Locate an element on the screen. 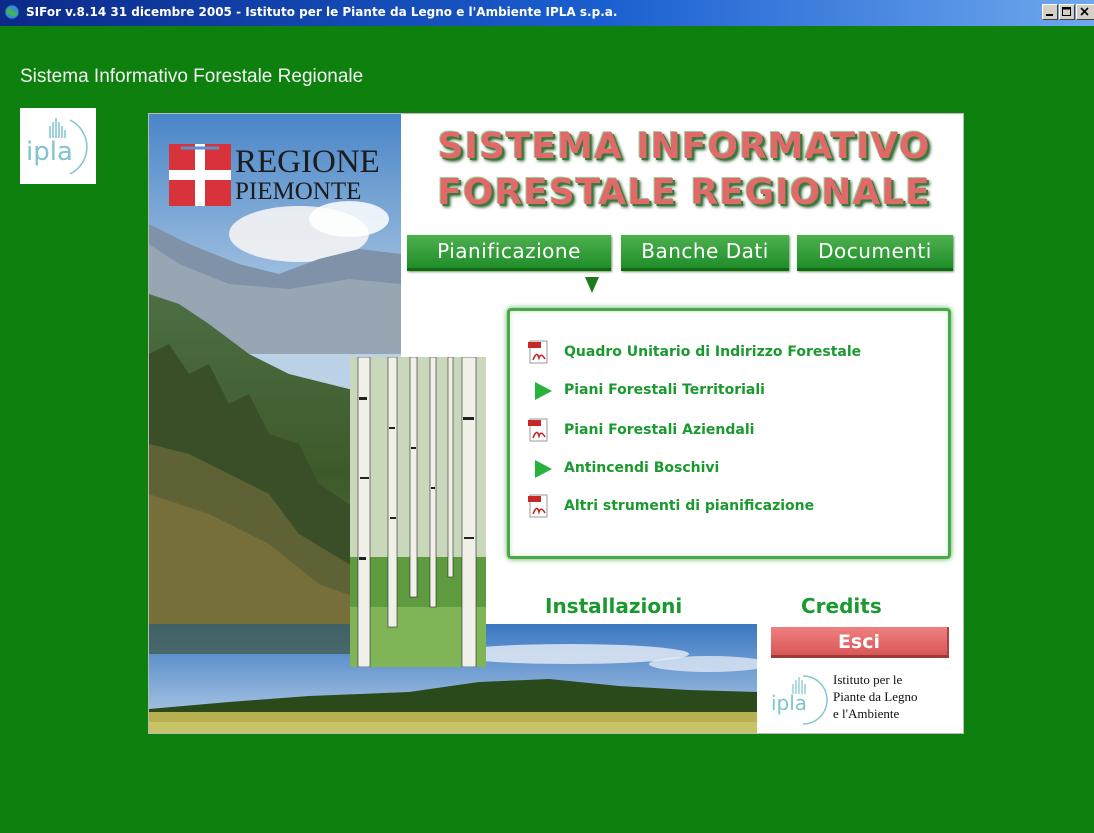 Image resolution: width=1094 pixels, height=833 pixels. maximize-button is located at coordinates (1067, 12).